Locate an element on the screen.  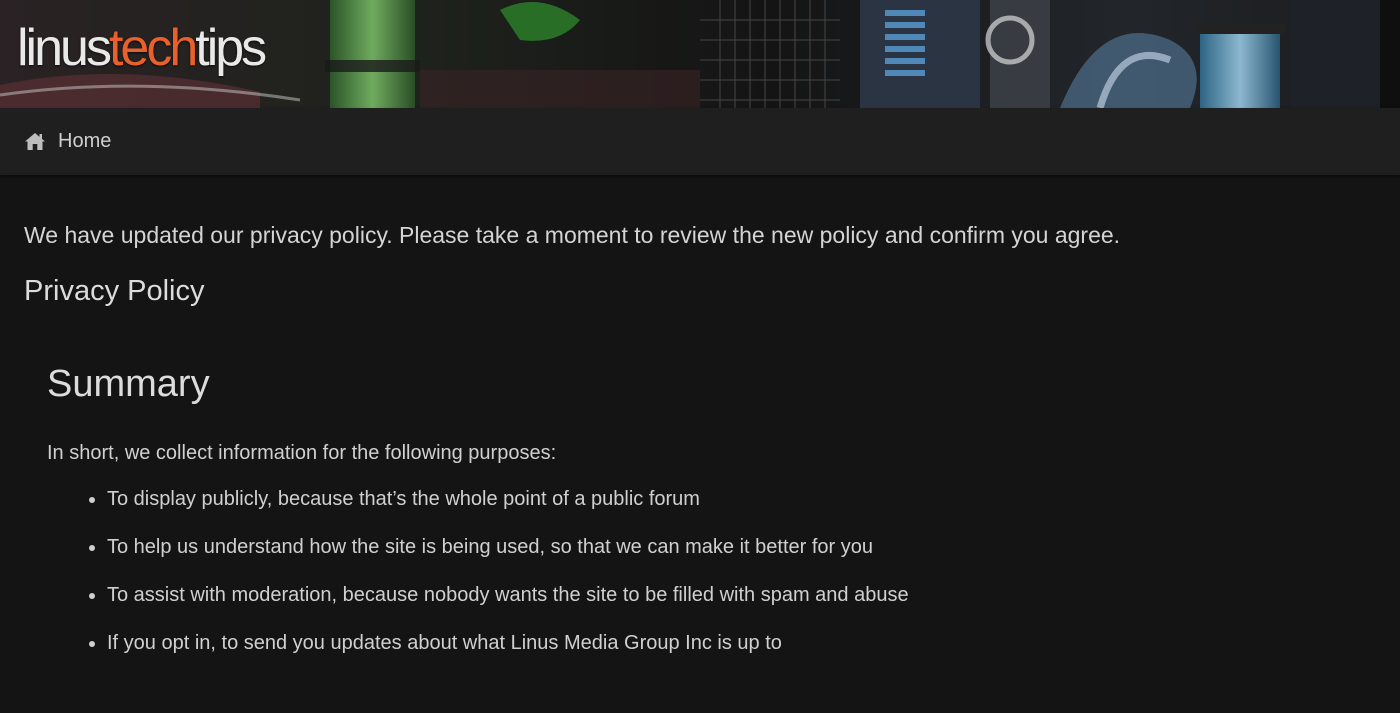
site-logo: linustechtips is located at coordinates (142, 48).